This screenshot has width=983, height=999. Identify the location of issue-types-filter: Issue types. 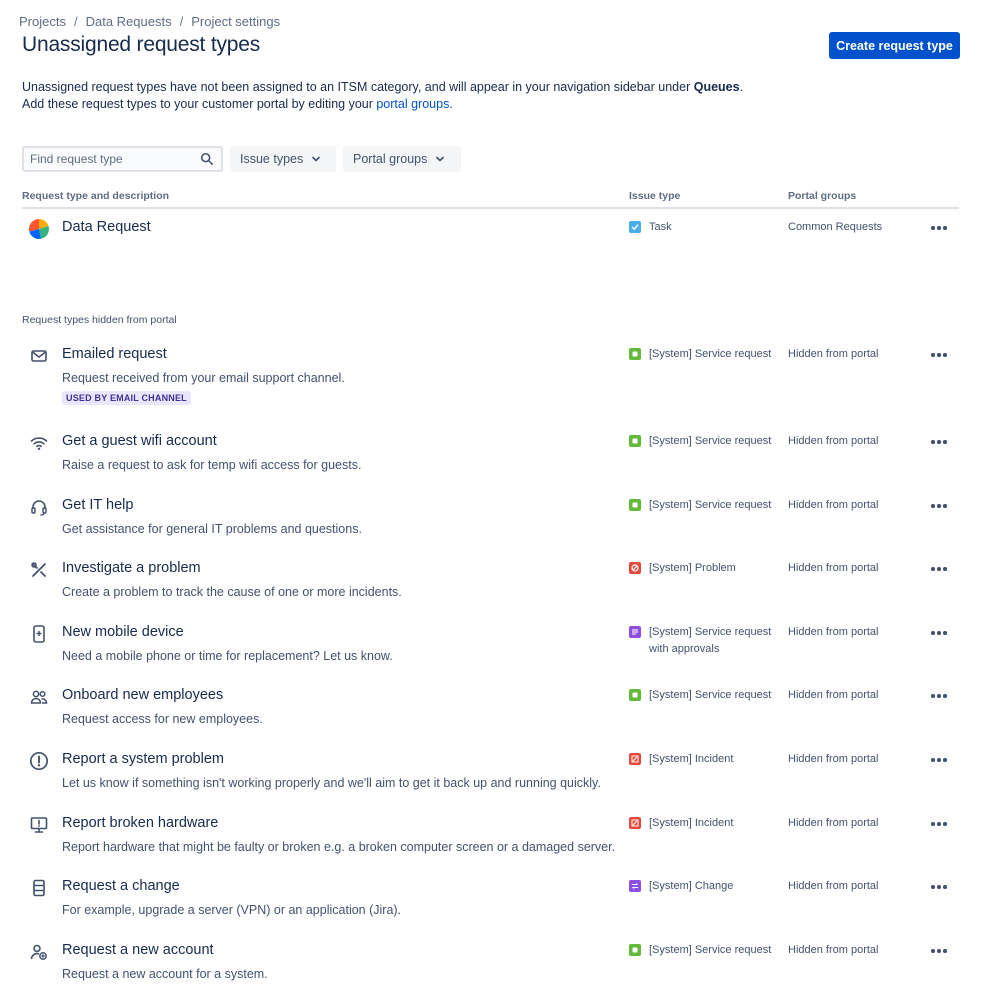
(283, 159).